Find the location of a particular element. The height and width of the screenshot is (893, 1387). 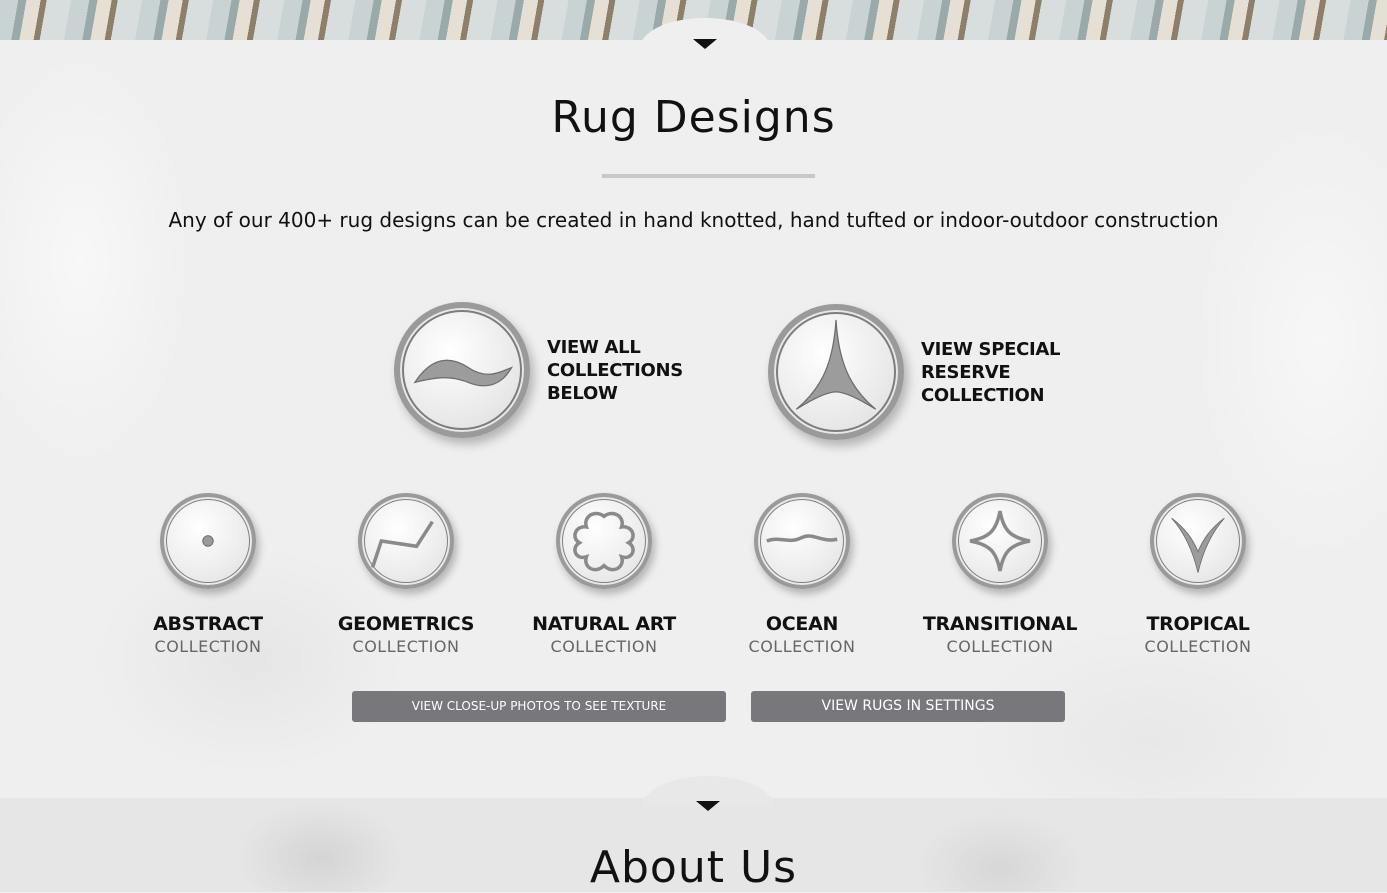

view-special-reserve-link: VIEW SPECIAL RESERVE COLLECTION is located at coordinates (919, 372).